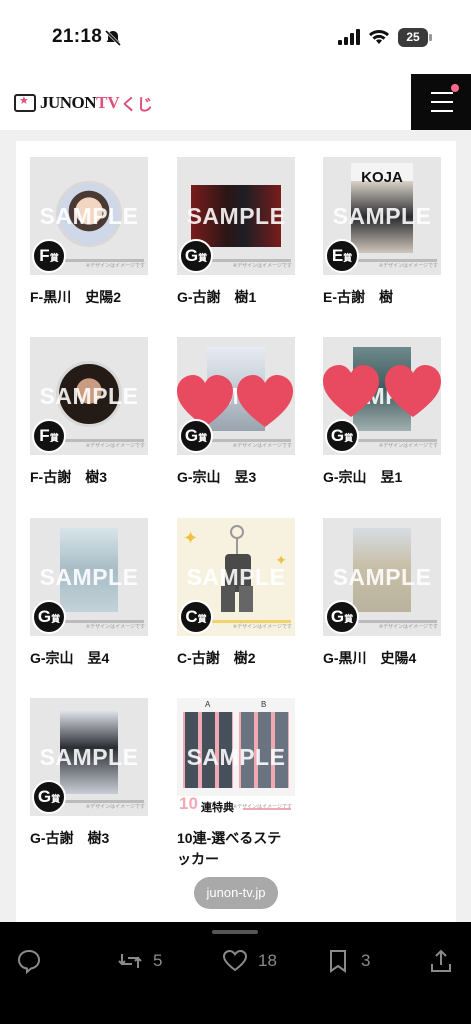 This screenshot has width=471, height=1024. Describe the element at coordinates (235, 932) in the screenshot. I see `grabber-handle` at that location.